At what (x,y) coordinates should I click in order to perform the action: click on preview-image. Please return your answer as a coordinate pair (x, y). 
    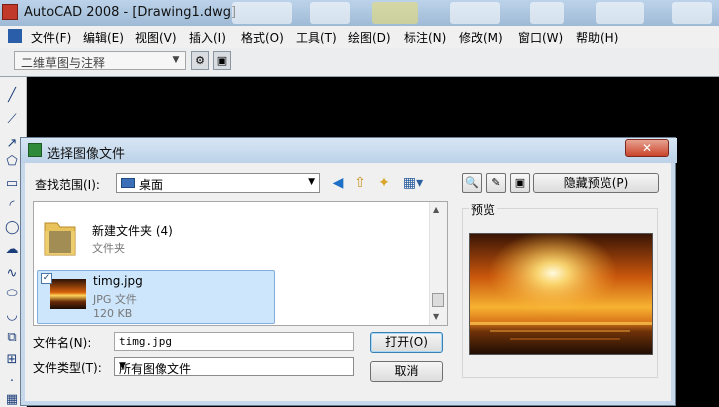
    Looking at the image, I should click on (561, 294).